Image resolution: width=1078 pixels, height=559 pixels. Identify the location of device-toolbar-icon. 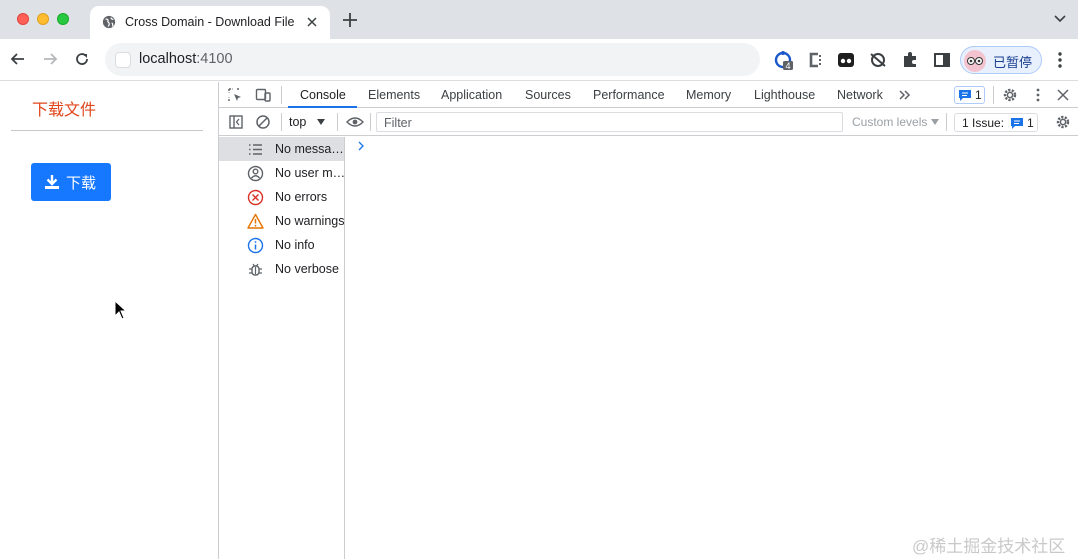
(263, 95).